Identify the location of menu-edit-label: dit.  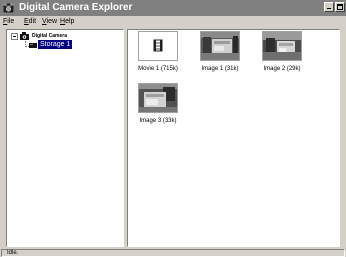
(32, 21).